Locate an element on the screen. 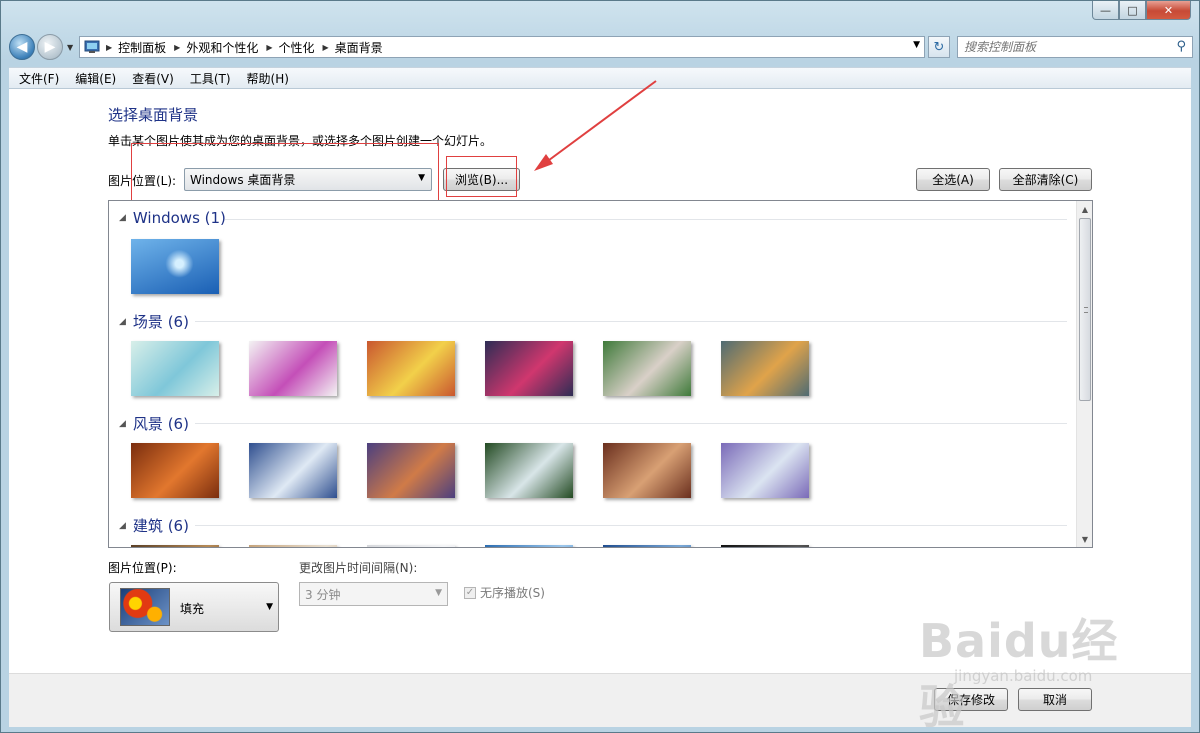  picture-location-label: 图片位置(L): is located at coordinates (142, 181).